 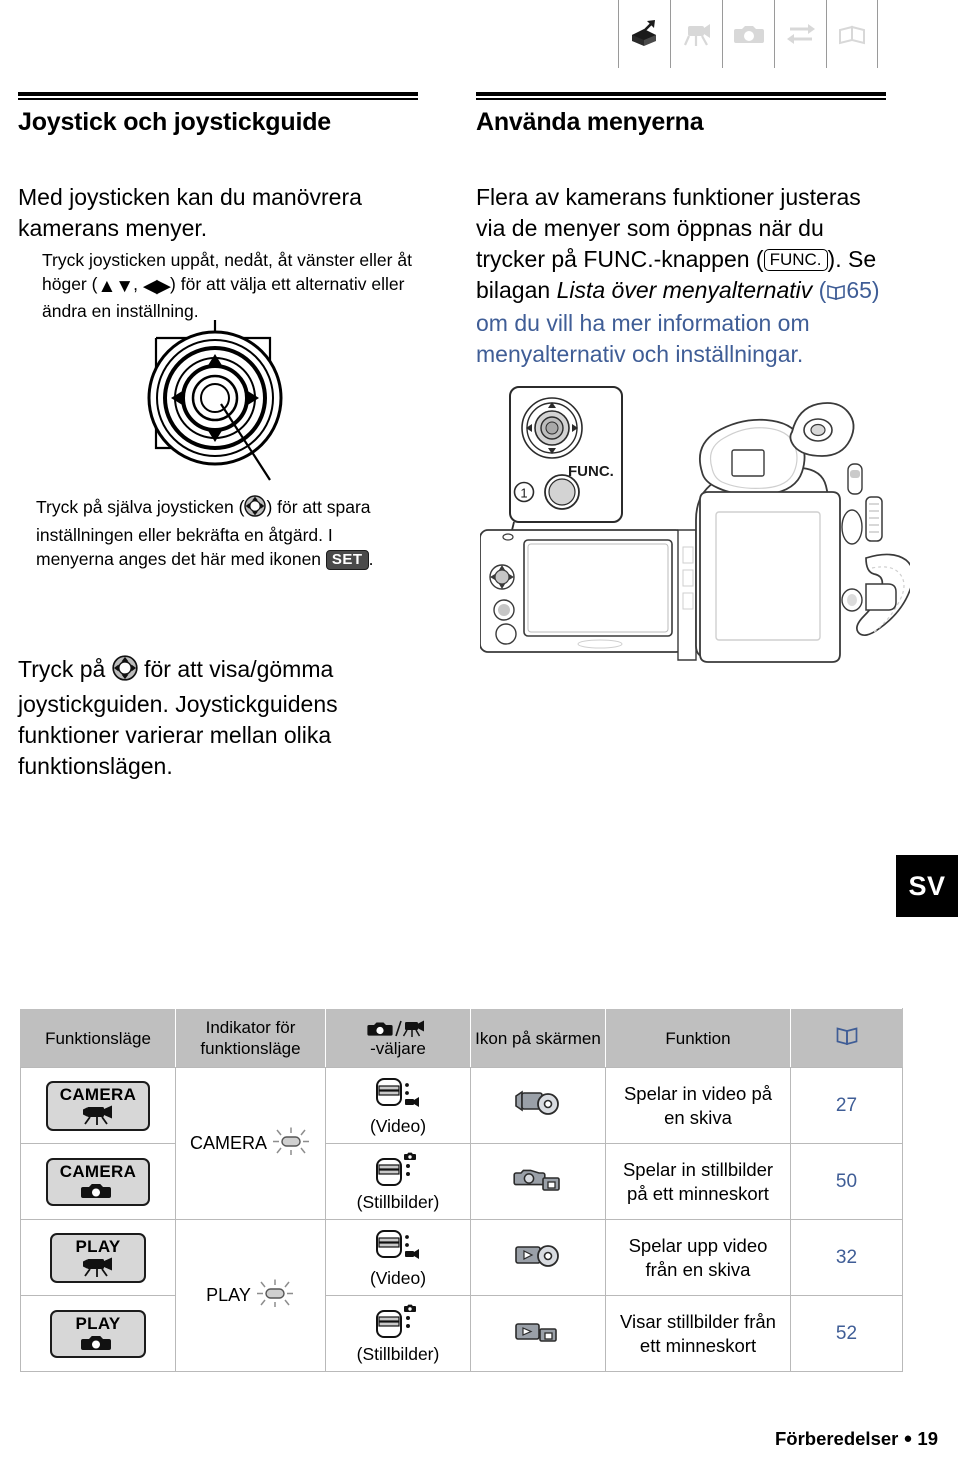 I want to click on record-still-card-icon, so click(x=538, y=1183).